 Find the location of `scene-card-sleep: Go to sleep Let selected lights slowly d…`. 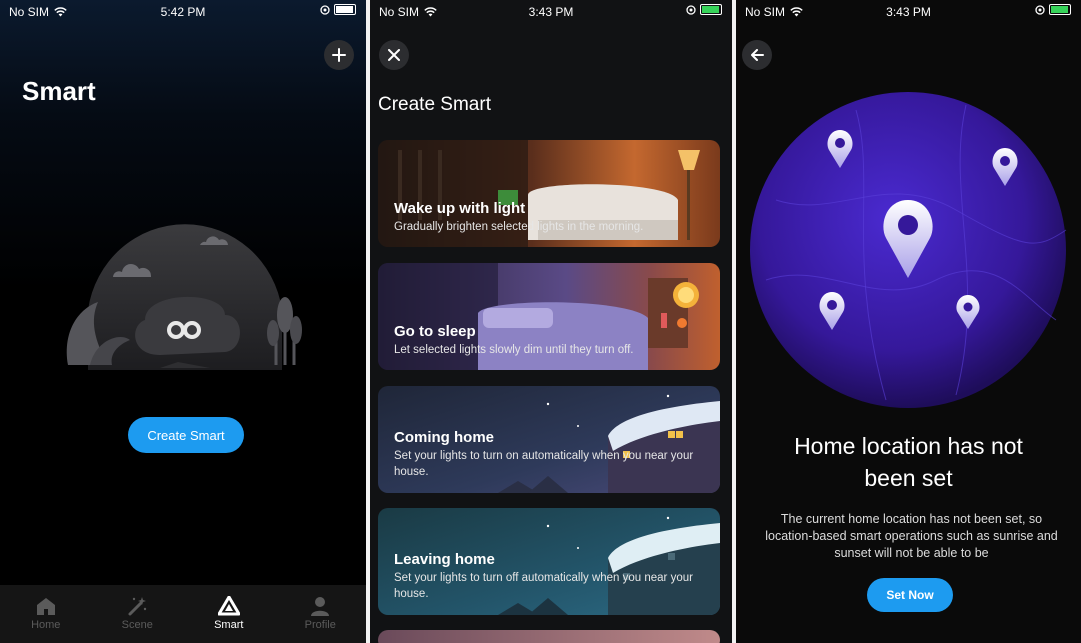

scene-card-sleep: Go to sleep Let selected lights slowly d… is located at coordinates (549, 316).